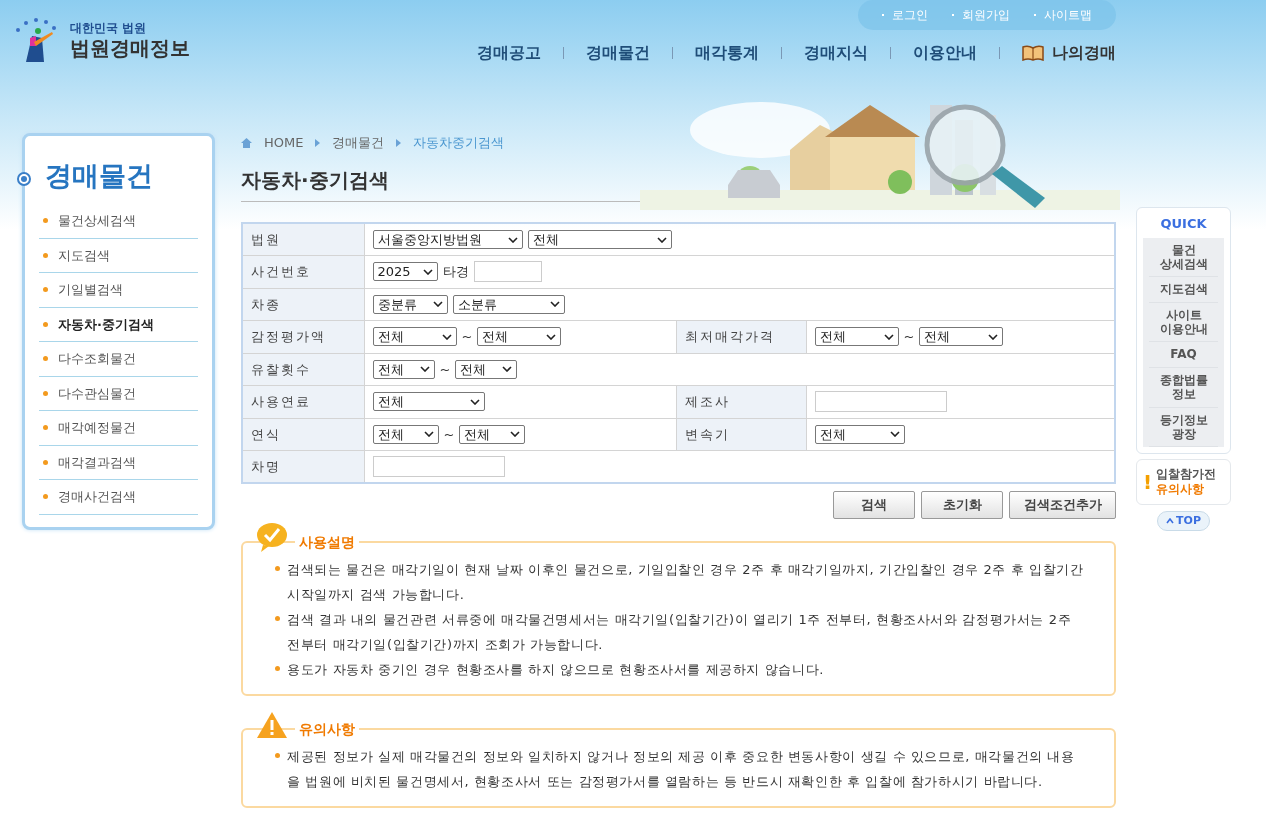  I want to click on field-label: 타경, so click(455, 272).